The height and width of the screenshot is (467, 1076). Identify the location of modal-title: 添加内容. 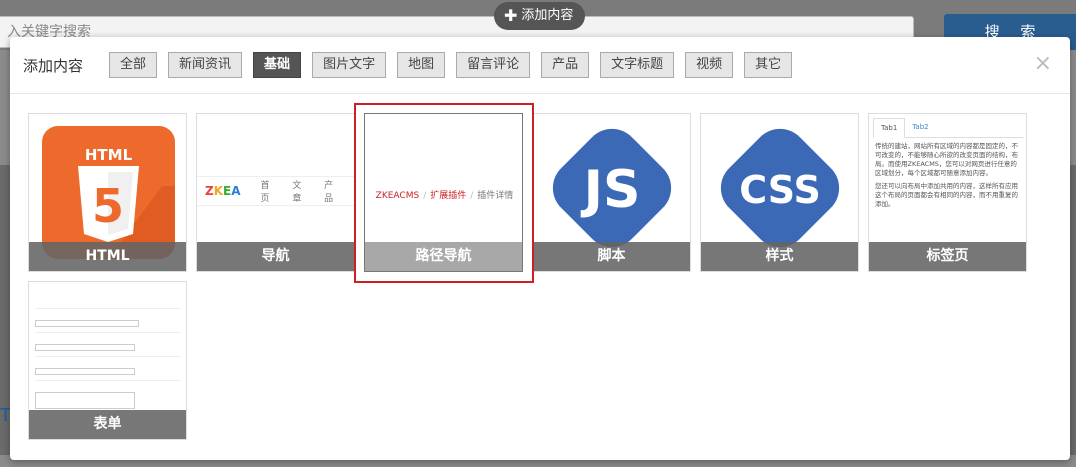
(53, 65).